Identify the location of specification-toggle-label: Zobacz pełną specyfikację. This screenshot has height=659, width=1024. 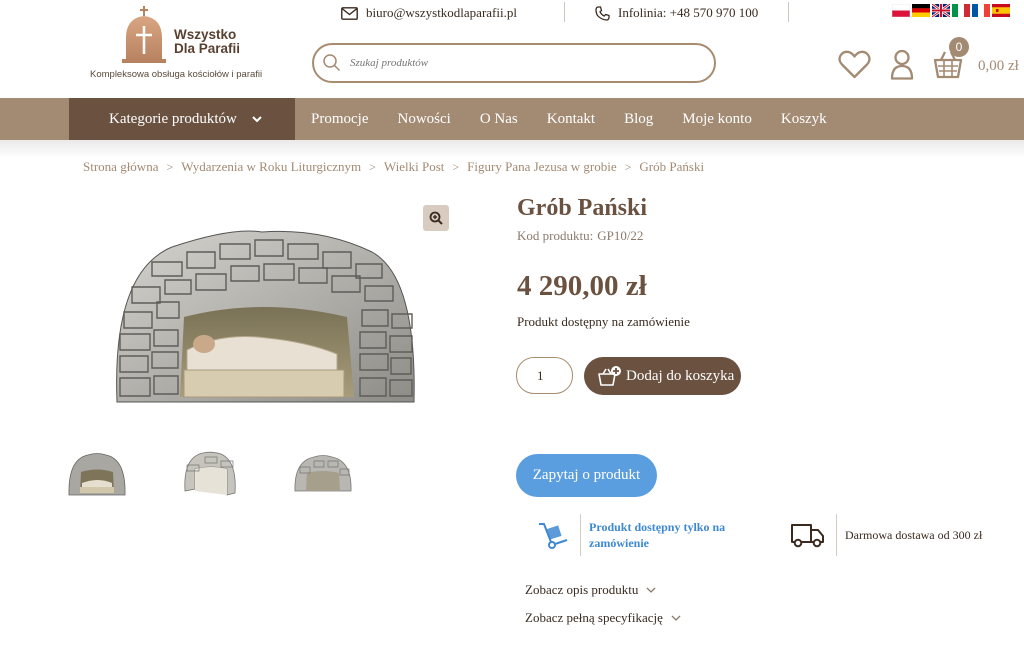
(594, 617).